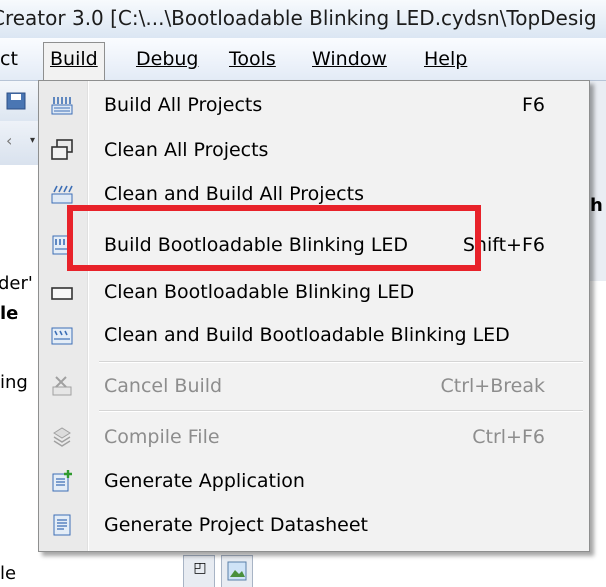 This screenshot has height=587, width=606. What do you see at coordinates (508, 437) in the screenshot?
I see `menu-item-shortcut: Ctrl+F6` at bounding box center [508, 437].